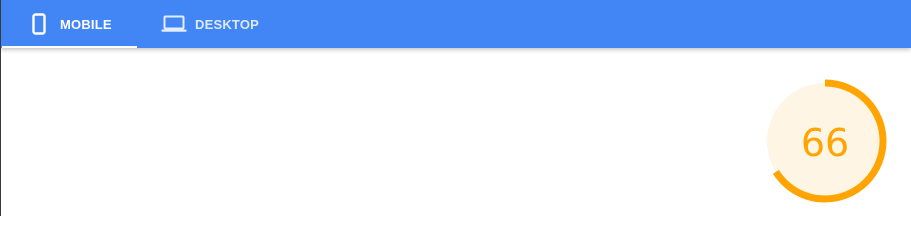 The height and width of the screenshot is (240, 911). What do you see at coordinates (69, 47) in the screenshot?
I see `selected-tab-indicator` at bounding box center [69, 47].